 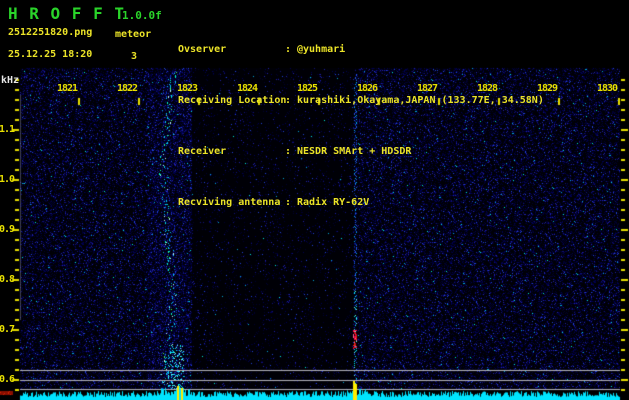 I want to click on info-value: NESDR SMArt + HDSDR, so click(x=354, y=151).